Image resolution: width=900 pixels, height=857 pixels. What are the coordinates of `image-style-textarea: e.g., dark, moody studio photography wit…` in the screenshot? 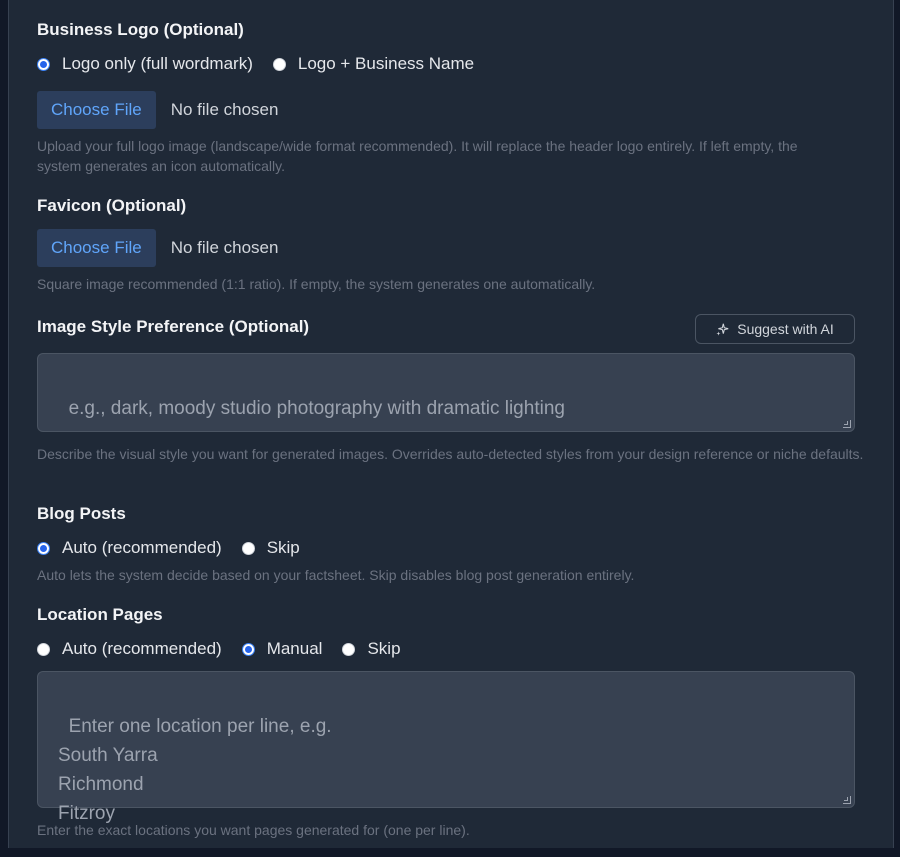 It's located at (446, 392).